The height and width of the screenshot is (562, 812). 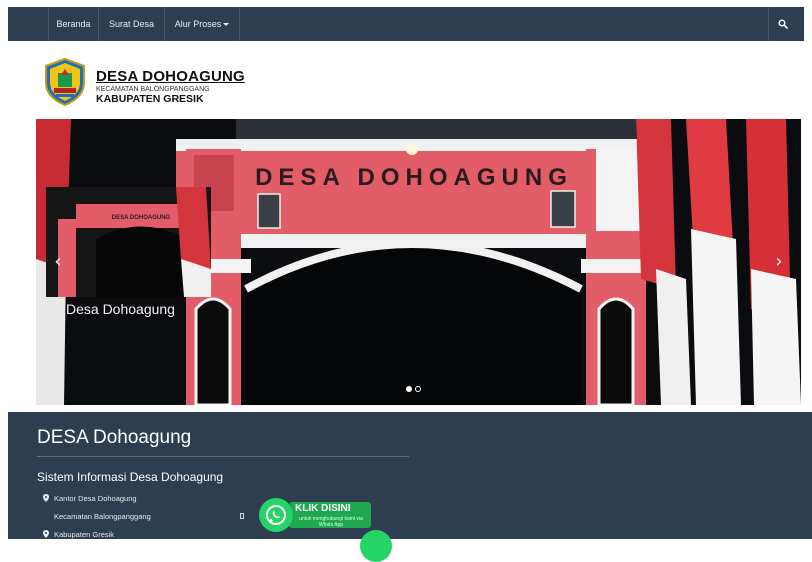 I want to click on footer-address-line: Kecamatan Balongpanggang, so click(x=102, y=516).